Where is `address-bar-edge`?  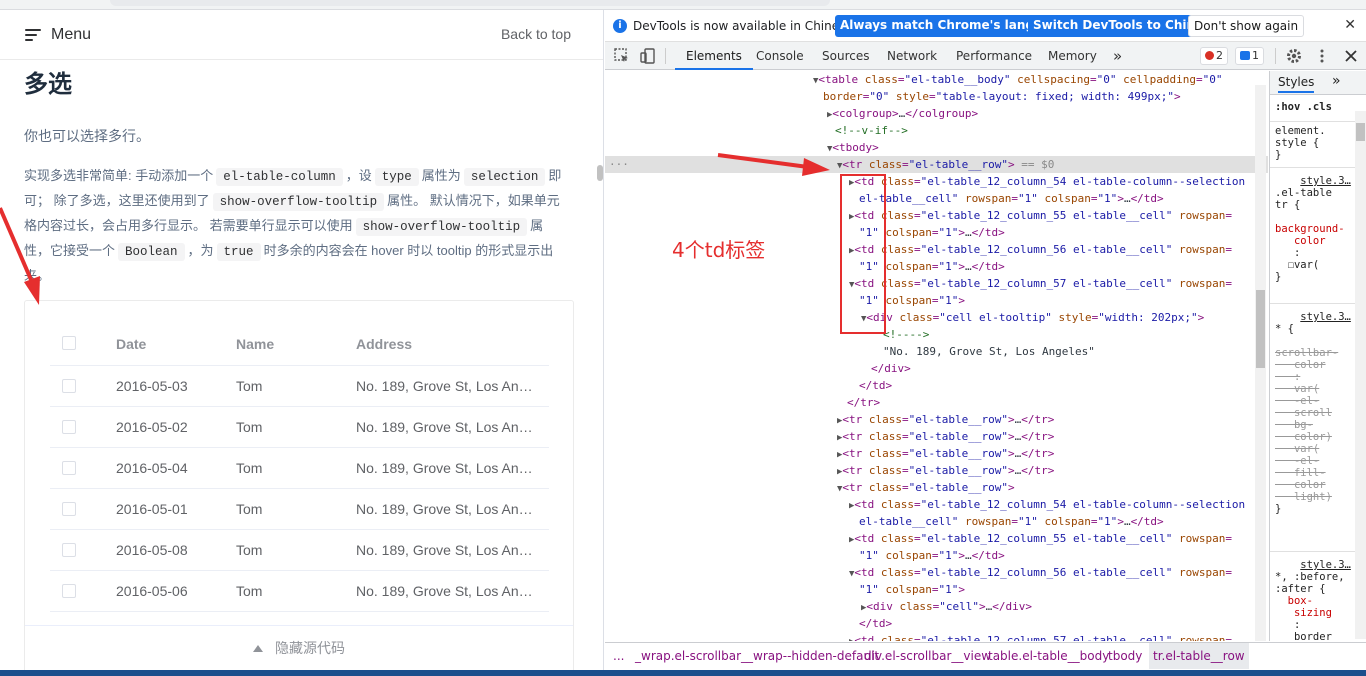
address-bar-edge is located at coordinates (470, 3).